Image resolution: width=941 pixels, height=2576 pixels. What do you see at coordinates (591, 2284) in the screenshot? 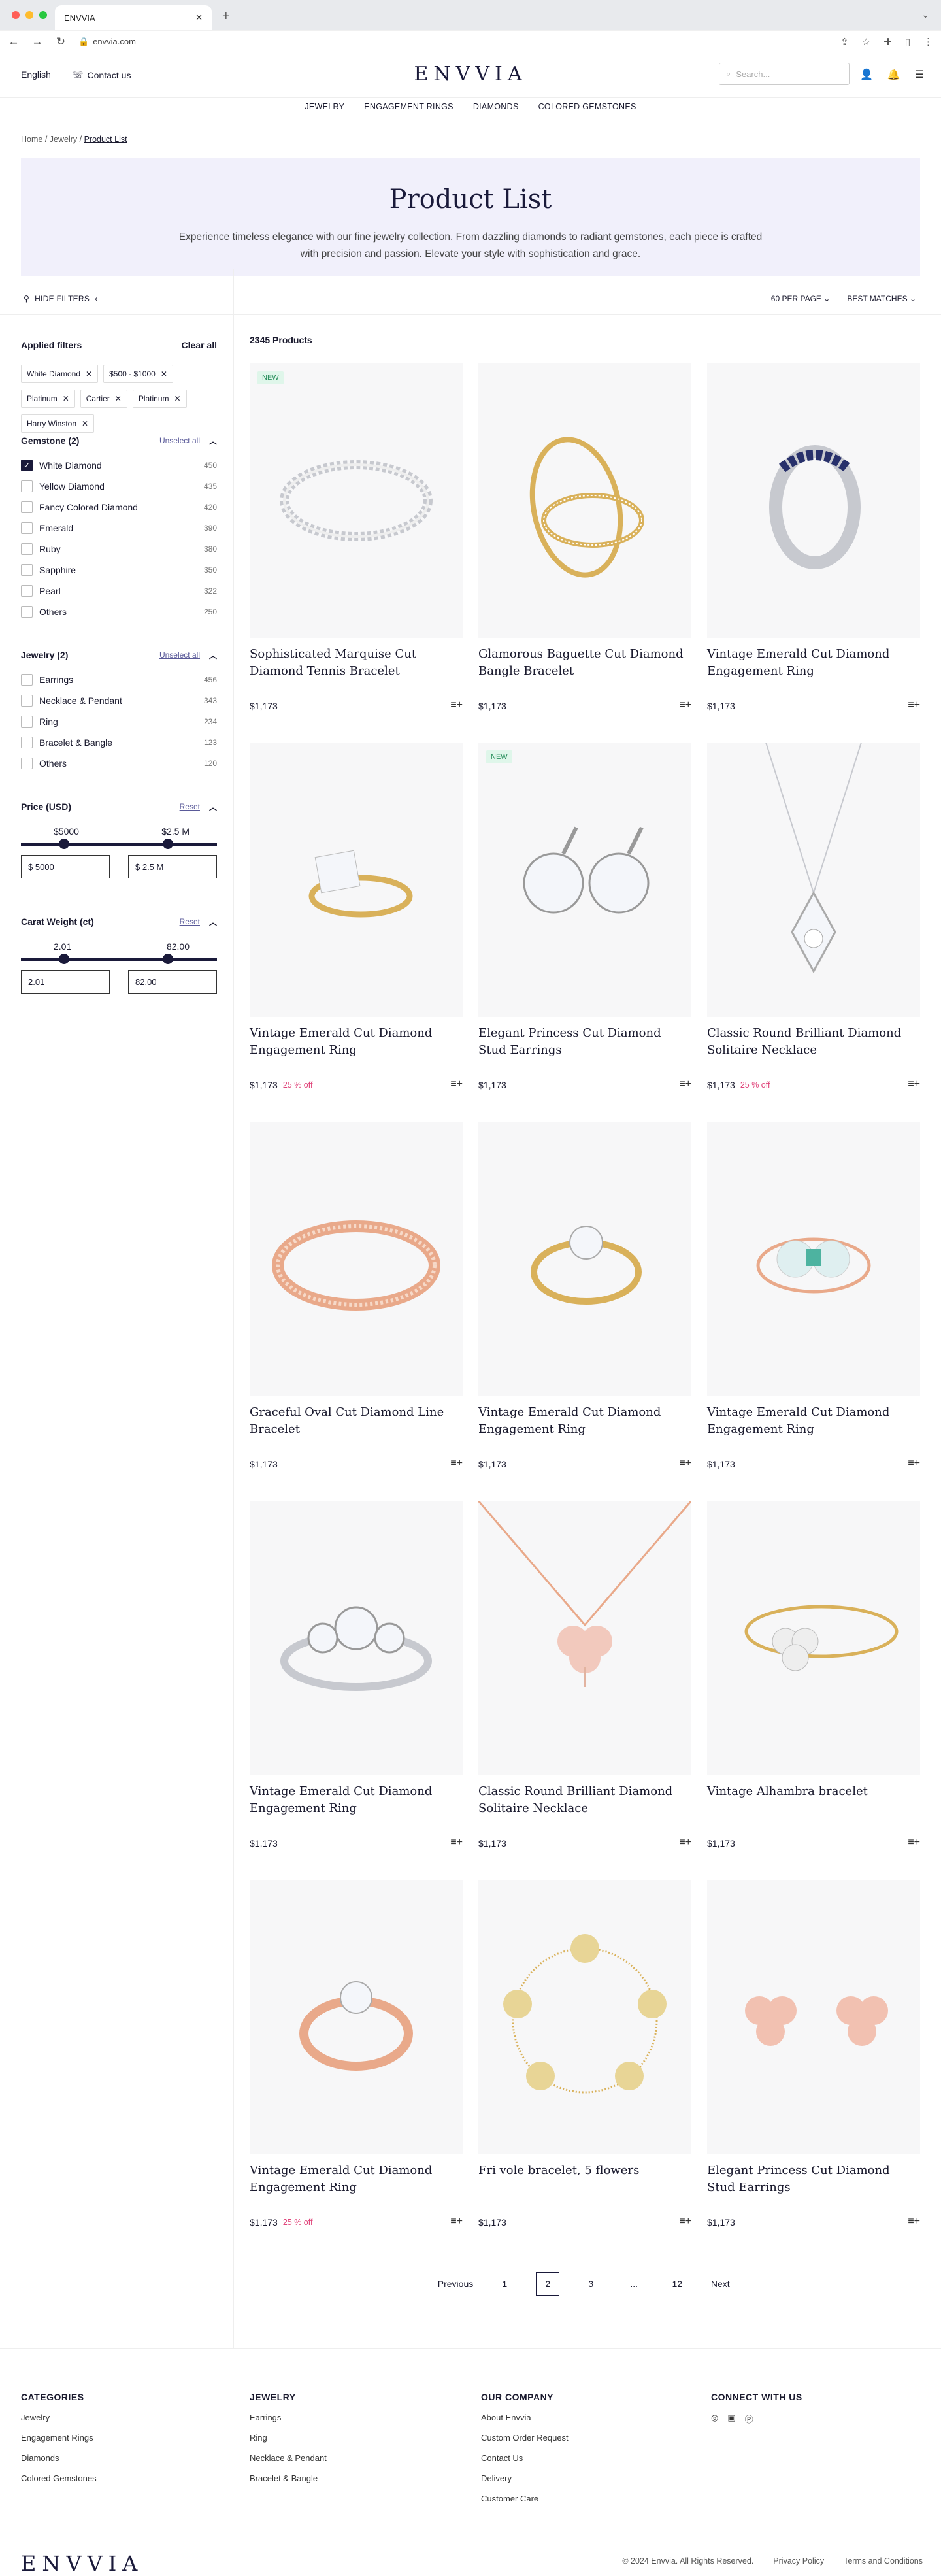
I see `page-3: 3` at bounding box center [591, 2284].